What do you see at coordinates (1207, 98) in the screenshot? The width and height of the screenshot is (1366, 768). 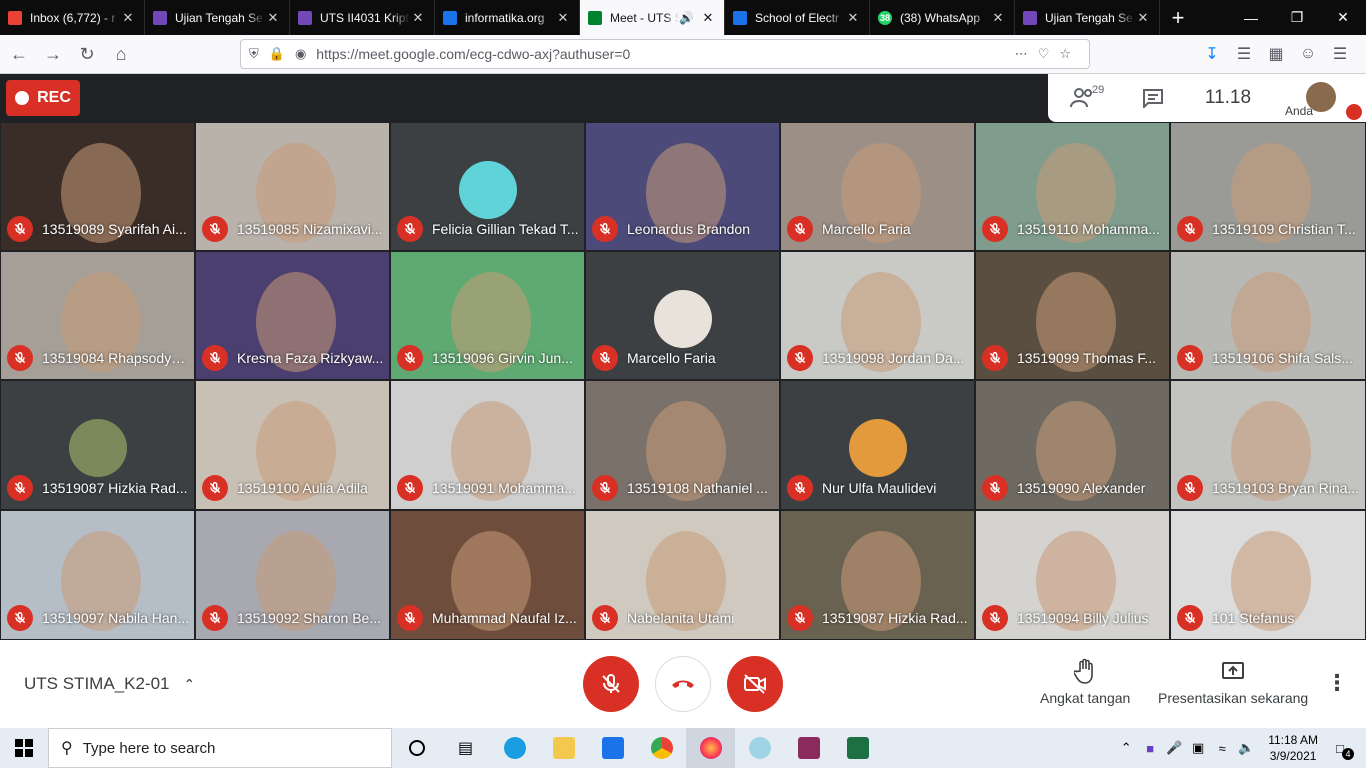 I see `self-view: Anda` at bounding box center [1207, 98].